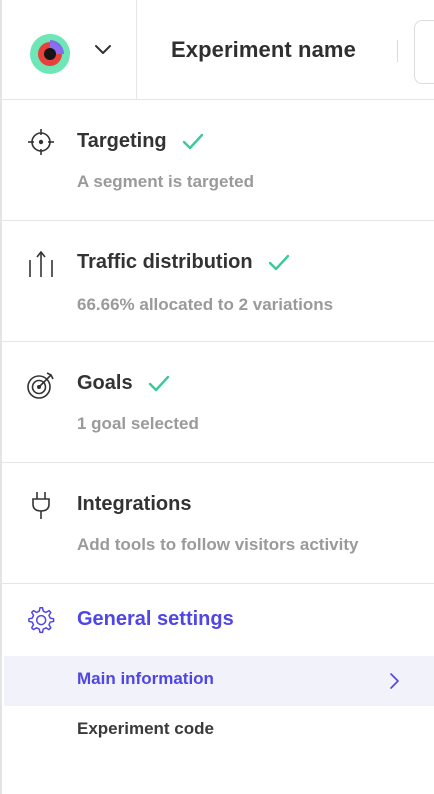  I want to click on crosshair-icon, so click(41, 142).